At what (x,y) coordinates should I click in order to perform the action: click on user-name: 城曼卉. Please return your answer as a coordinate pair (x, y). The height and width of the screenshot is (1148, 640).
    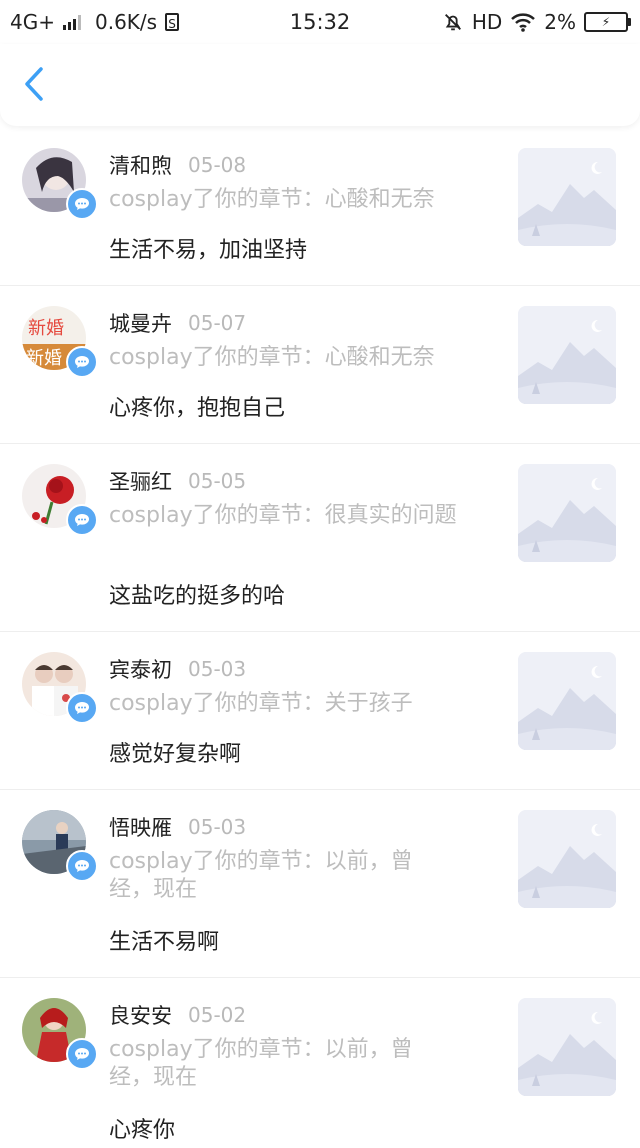
    Looking at the image, I should click on (140, 323).